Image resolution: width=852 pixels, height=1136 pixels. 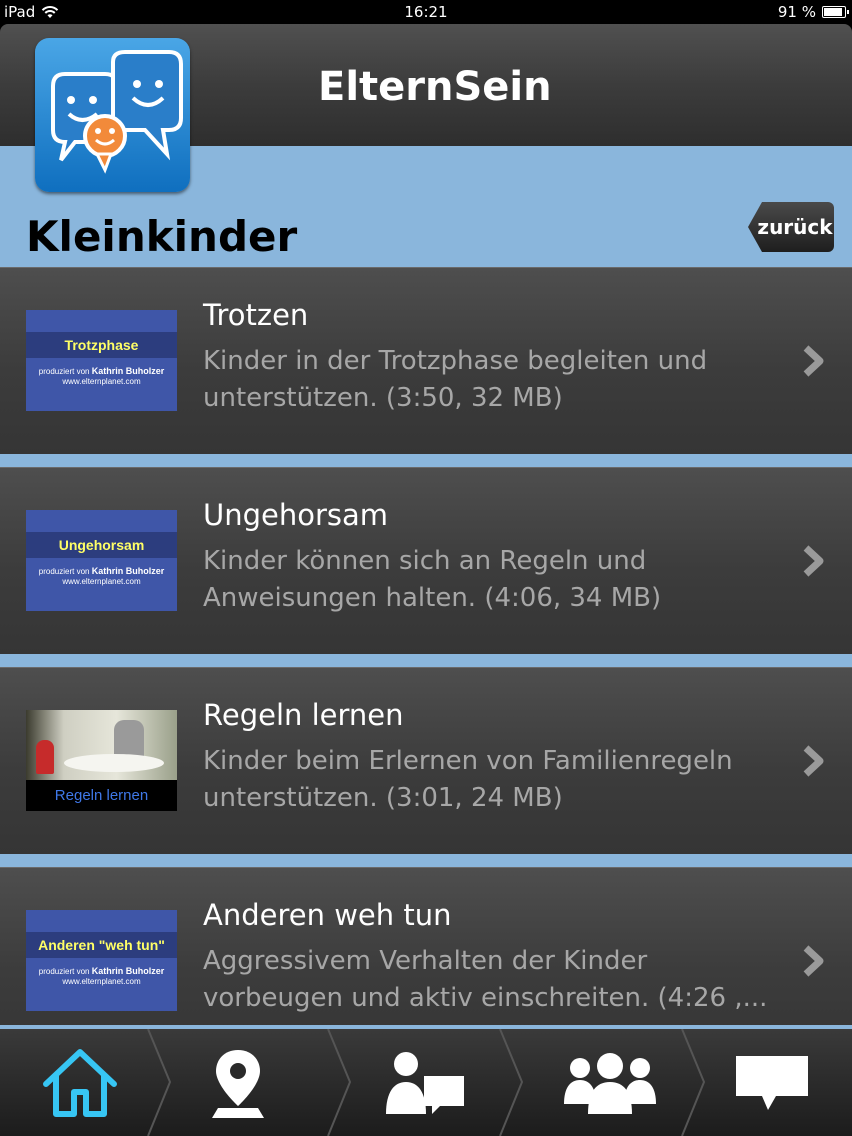 I want to click on item-title: Trotzen, so click(x=256, y=315).